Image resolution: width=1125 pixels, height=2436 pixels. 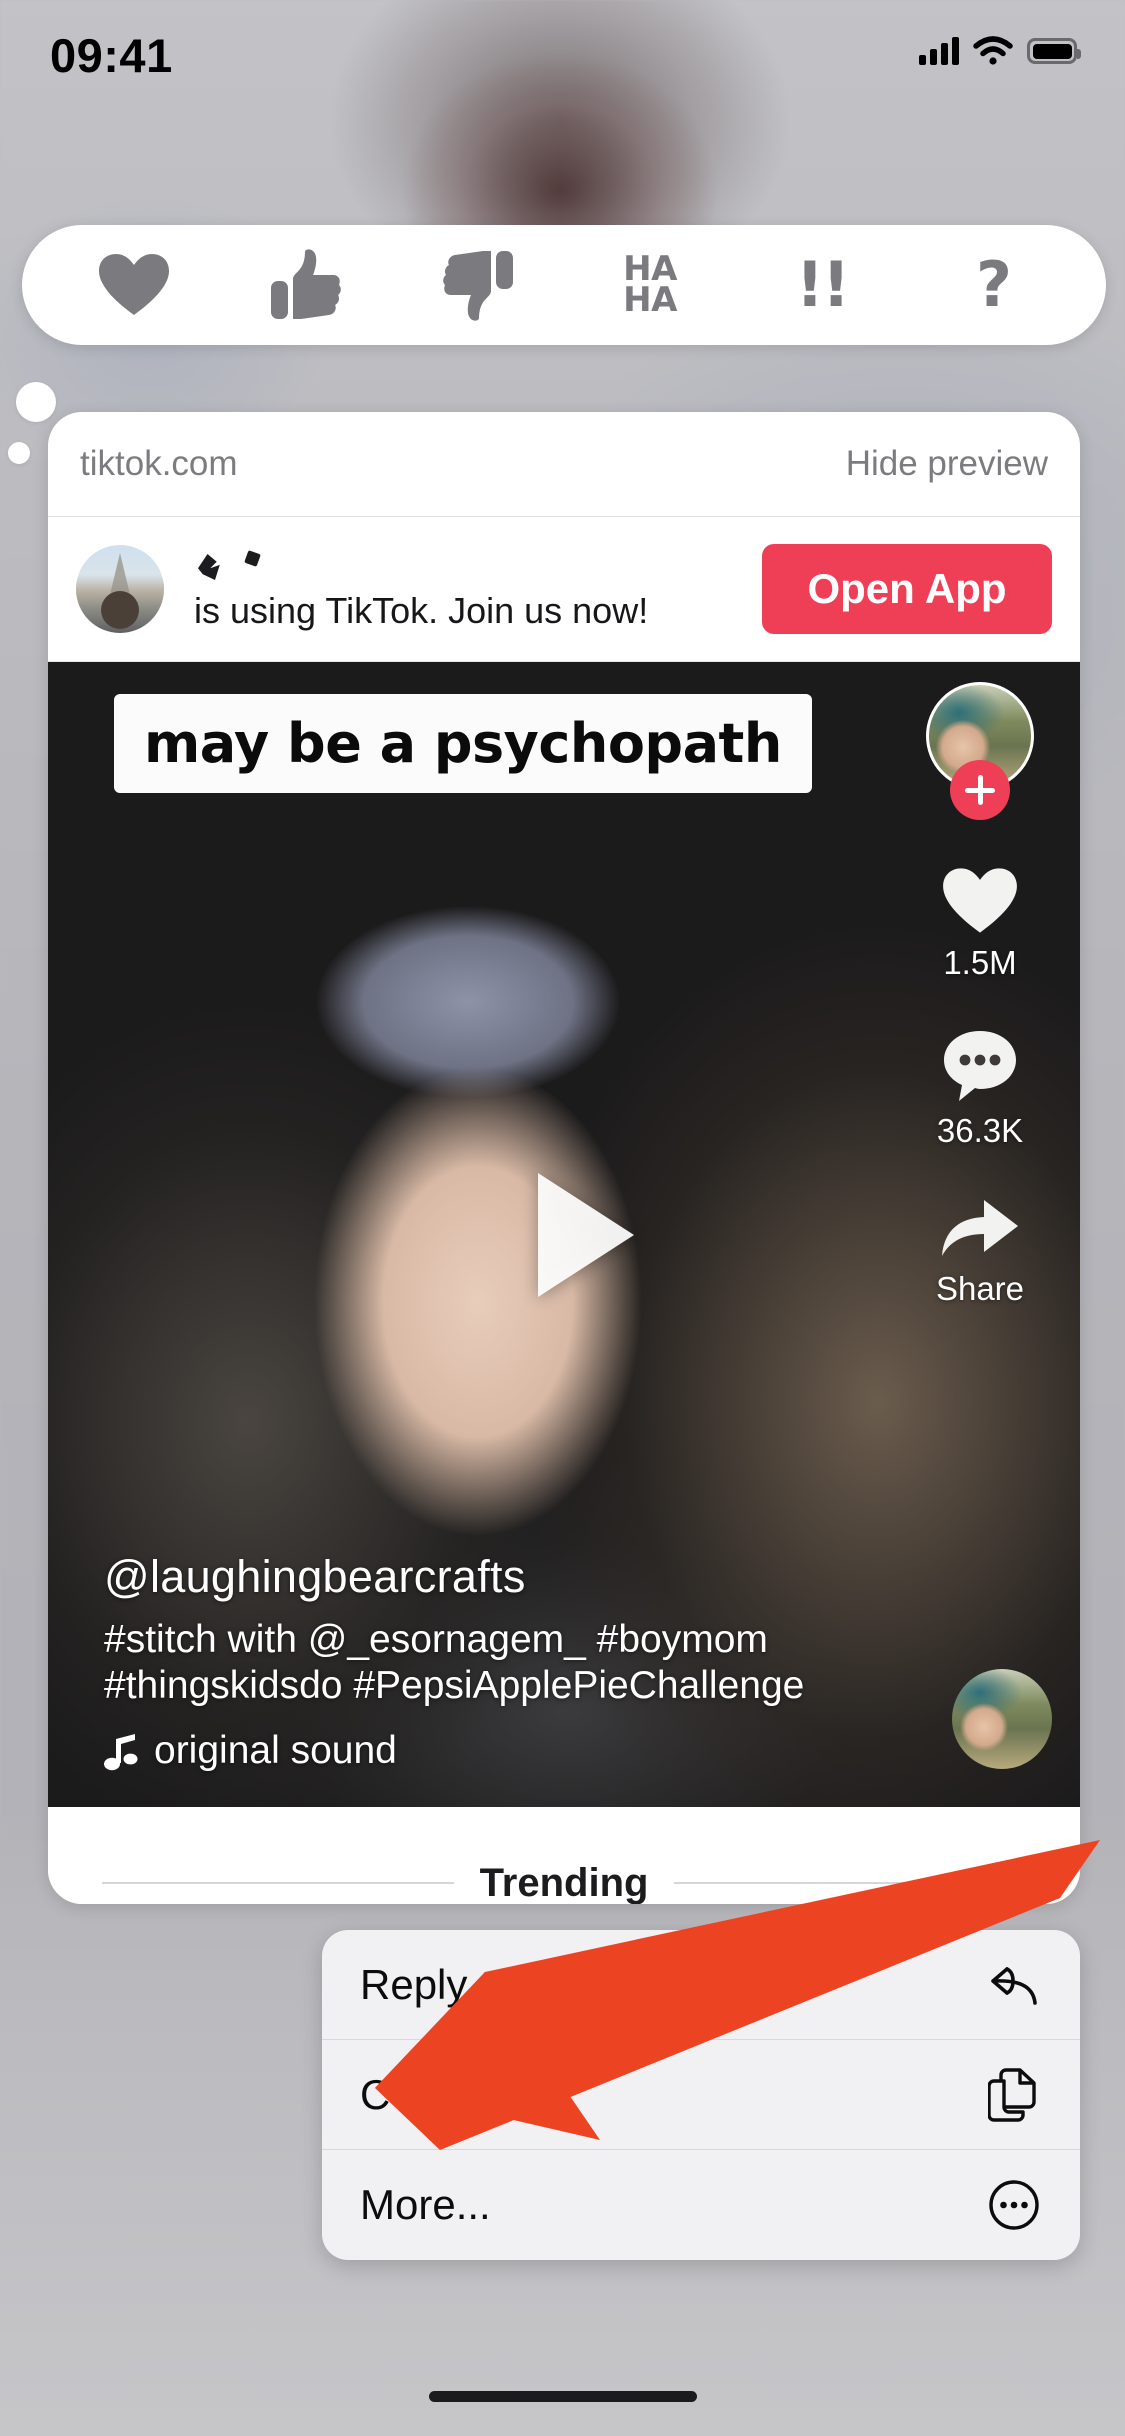 What do you see at coordinates (564, 1882) in the screenshot?
I see `trending-label: Trending` at bounding box center [564, 1882].